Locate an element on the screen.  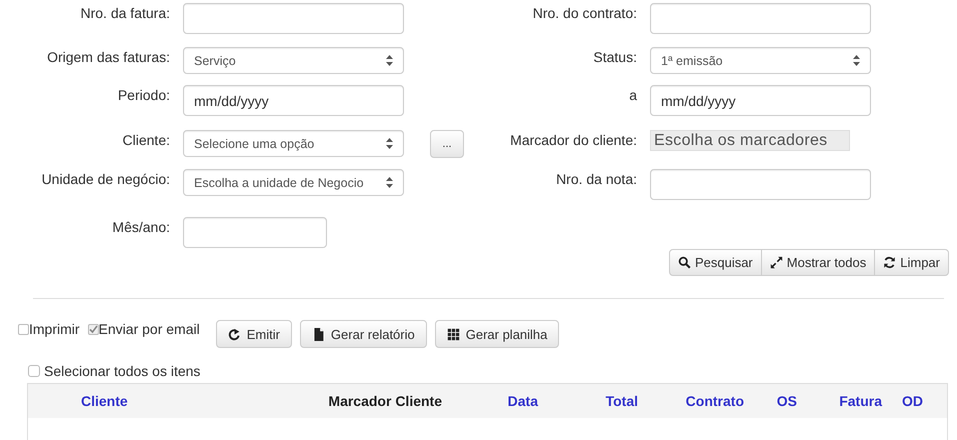
field-label: Nro. do contrato: is located at coordinates (584, 13).